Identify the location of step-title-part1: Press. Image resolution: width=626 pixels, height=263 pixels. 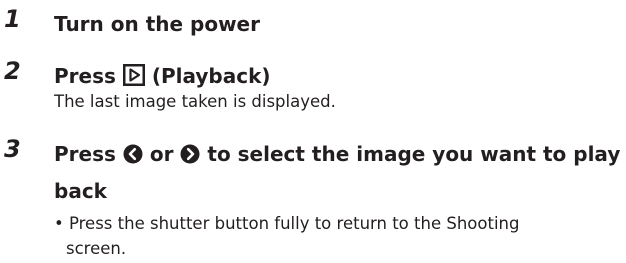
(85, 154).